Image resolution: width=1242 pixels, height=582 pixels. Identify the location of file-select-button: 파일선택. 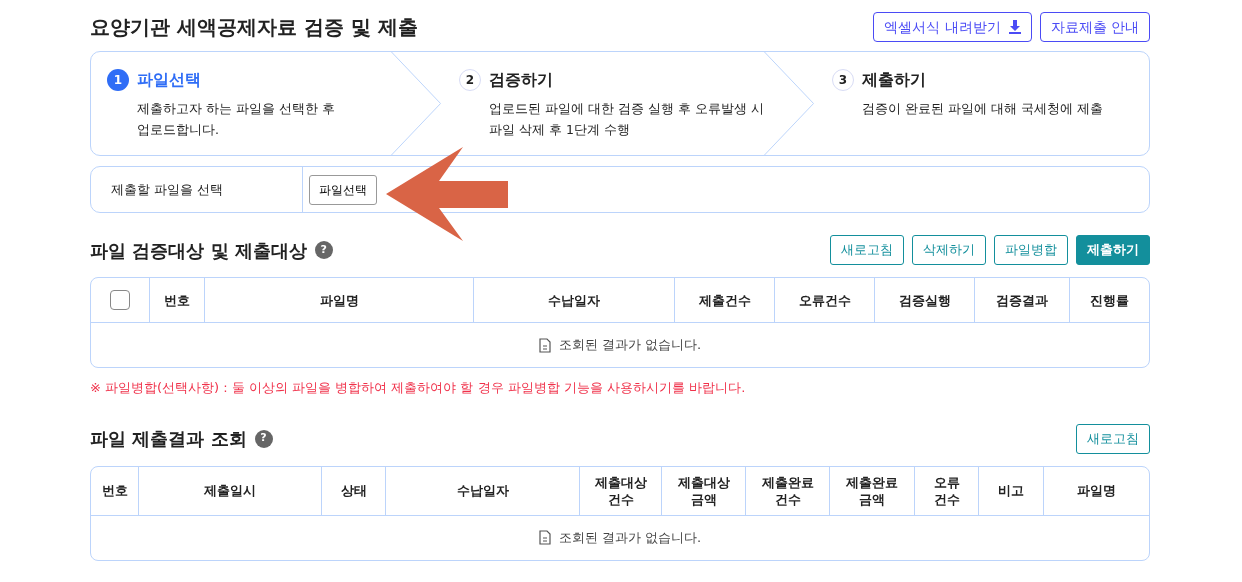
(343, 190).